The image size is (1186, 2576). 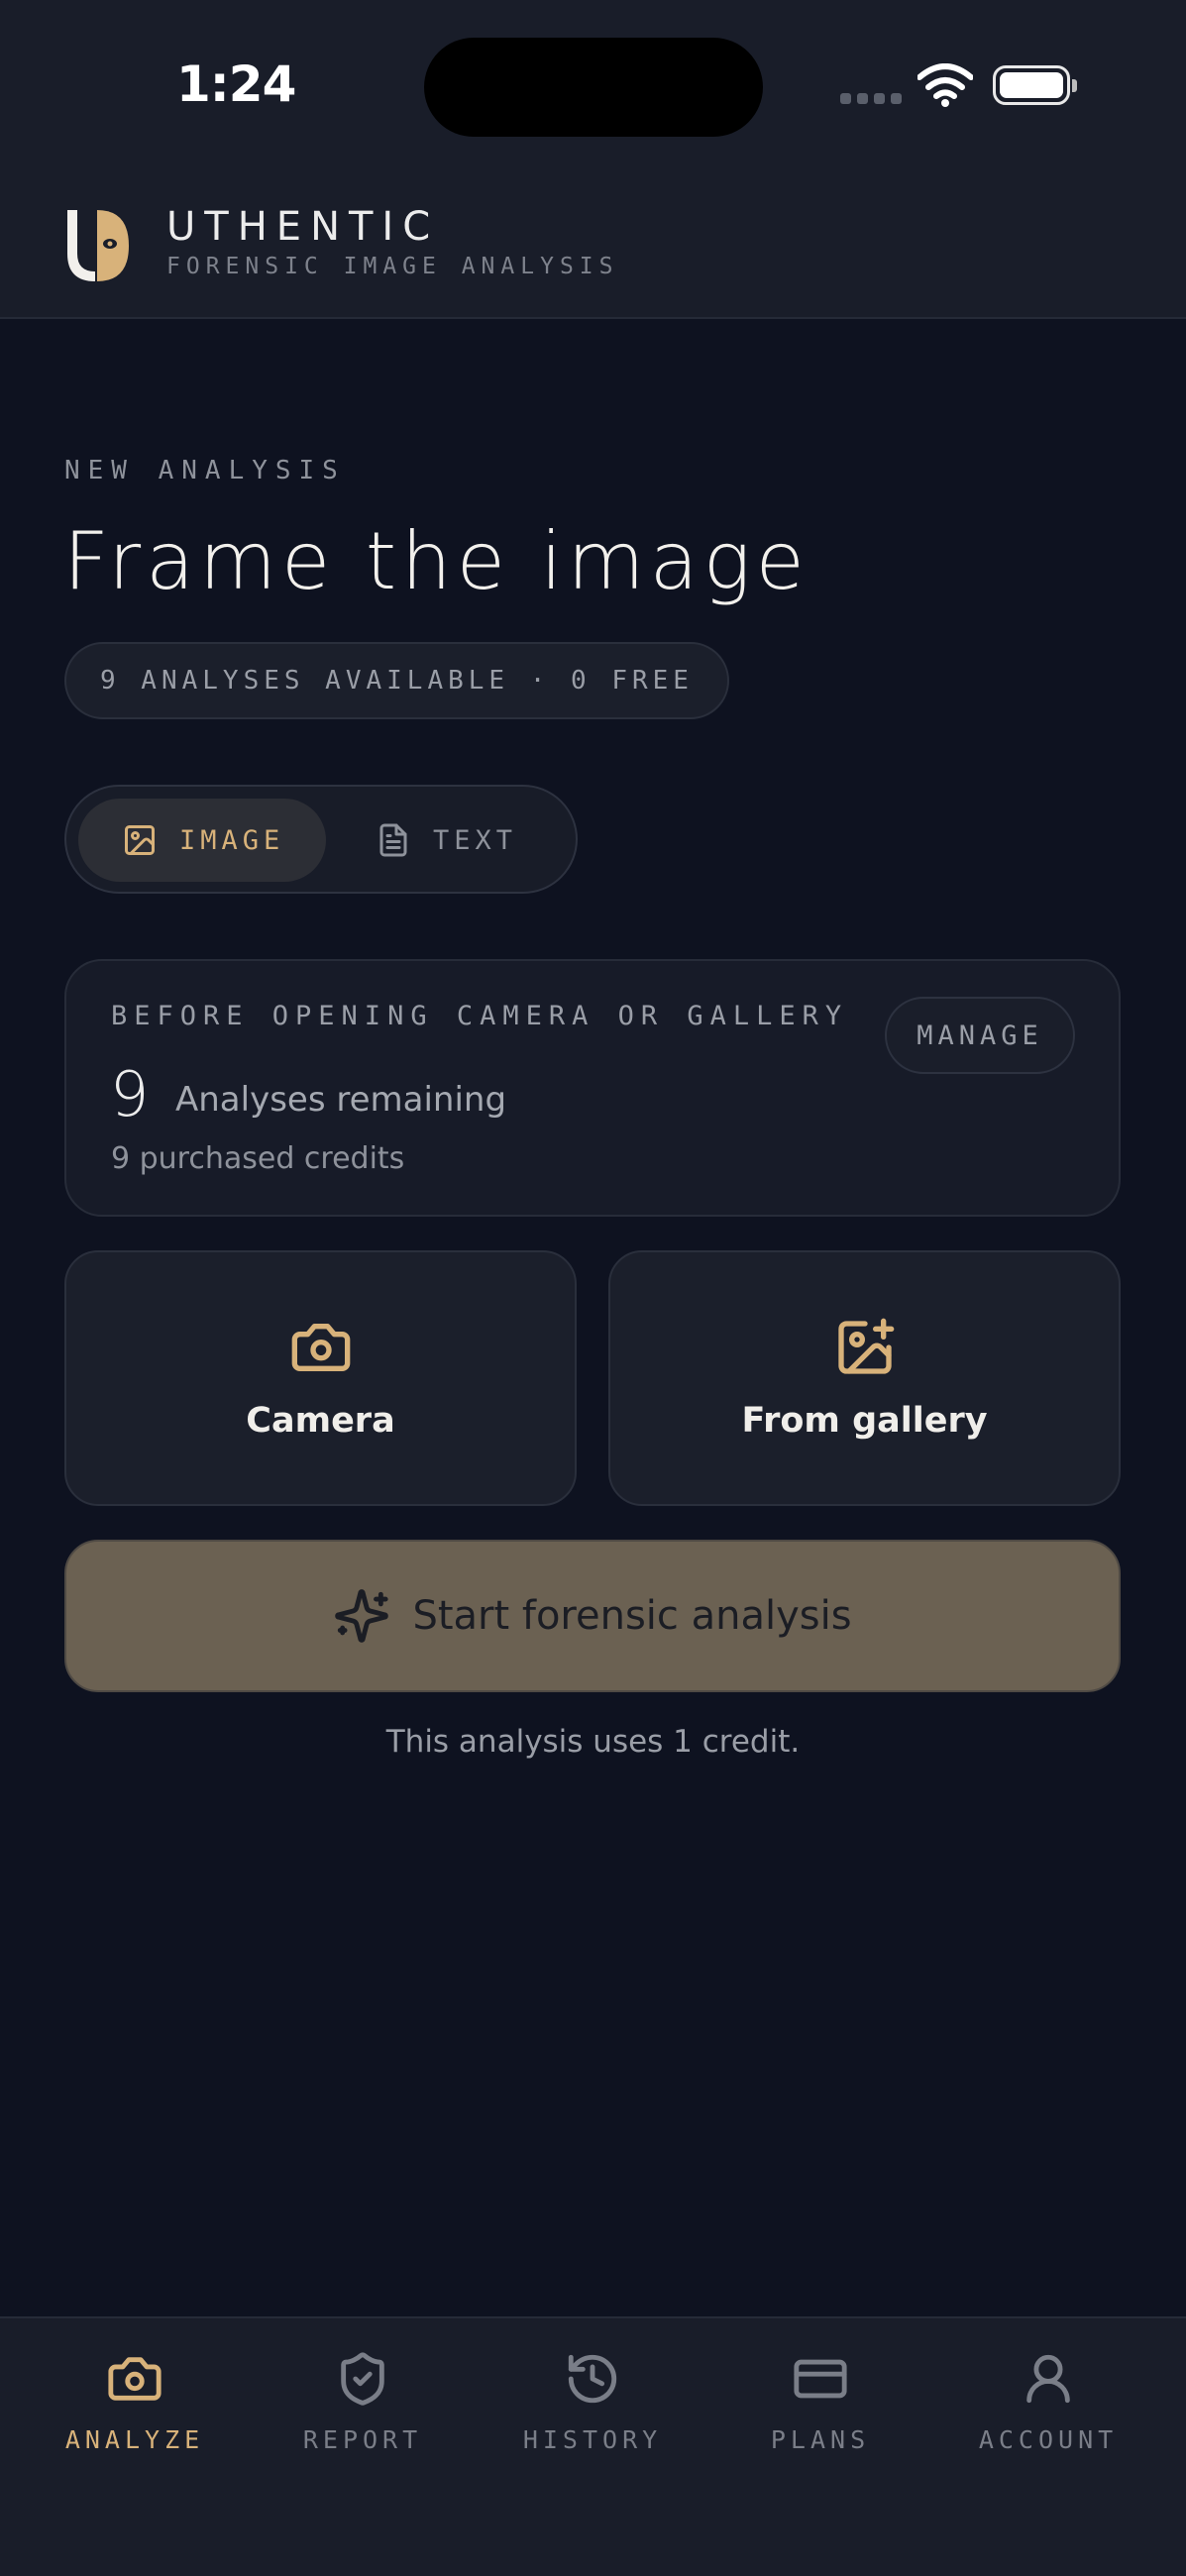 I want to click on image-plus-icon, so click(x=865, y=1346).